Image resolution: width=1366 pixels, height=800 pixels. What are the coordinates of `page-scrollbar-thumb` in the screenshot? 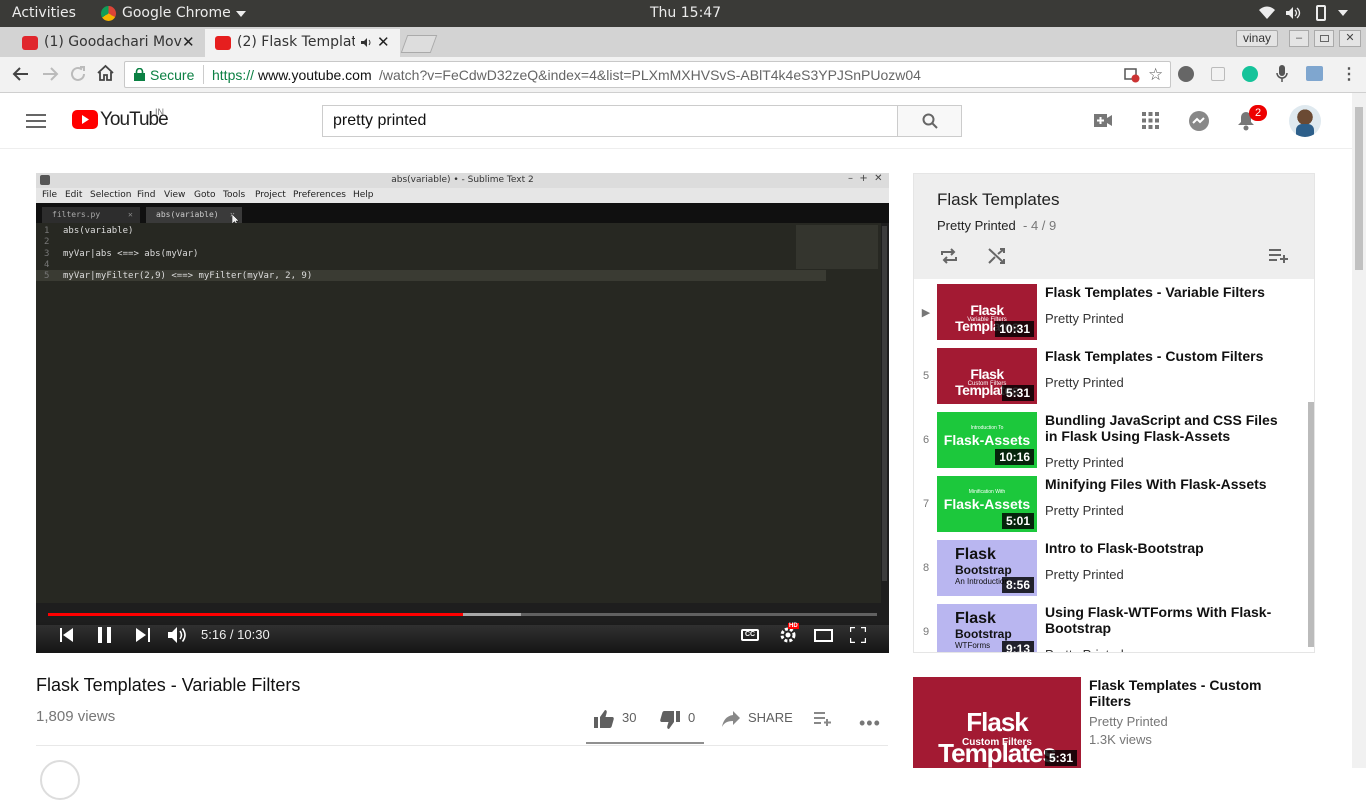 It's located at (1359, 188).